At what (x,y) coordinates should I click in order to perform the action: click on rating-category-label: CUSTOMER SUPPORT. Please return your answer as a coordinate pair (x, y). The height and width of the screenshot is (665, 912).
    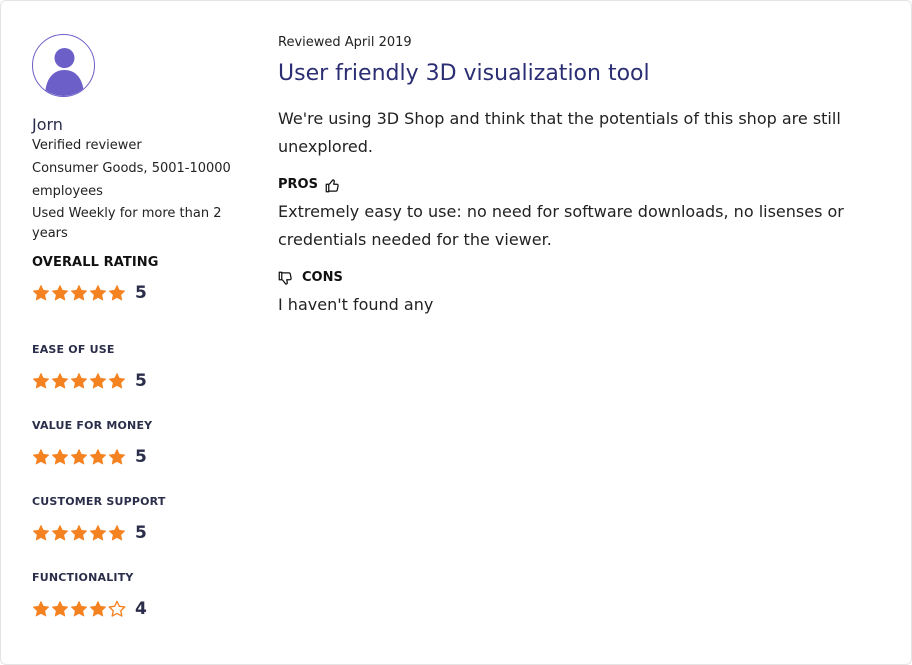
    Looking at the image, I should click on (99, 501).